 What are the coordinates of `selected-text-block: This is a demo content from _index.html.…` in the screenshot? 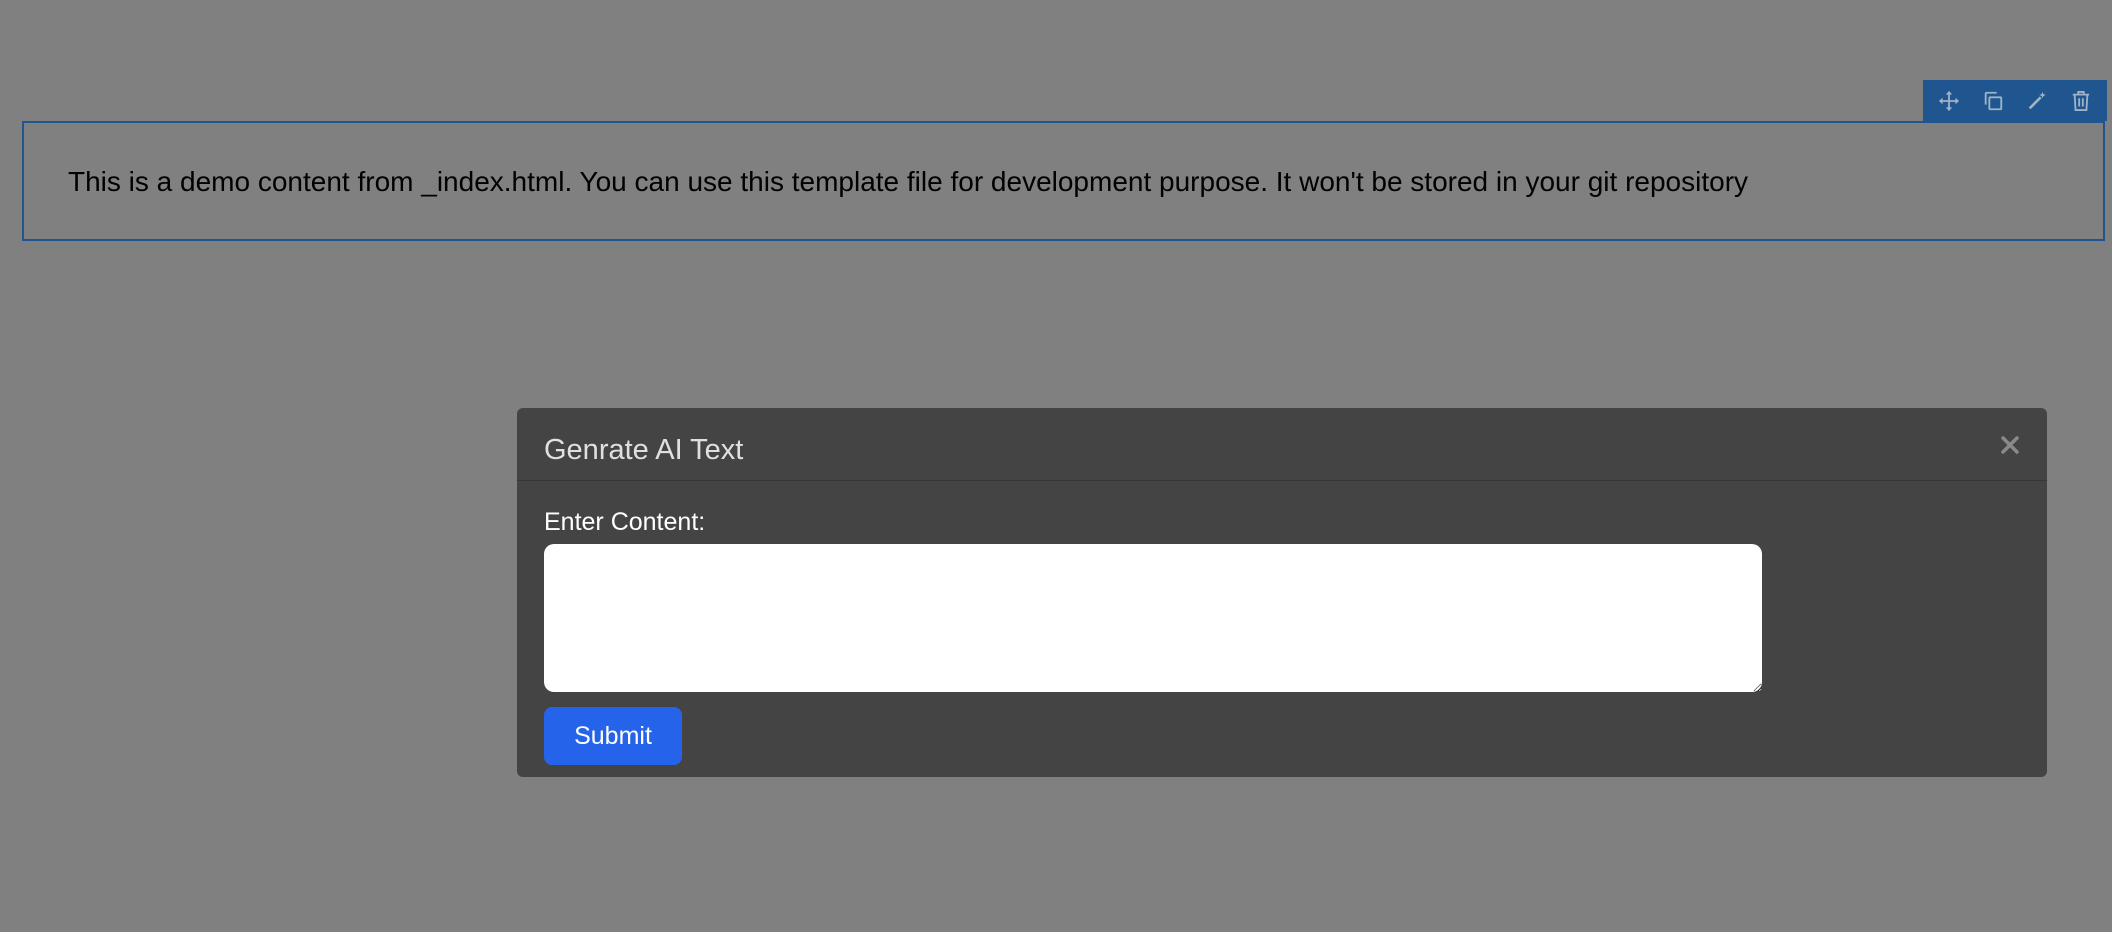 It's located at (1063, 181).